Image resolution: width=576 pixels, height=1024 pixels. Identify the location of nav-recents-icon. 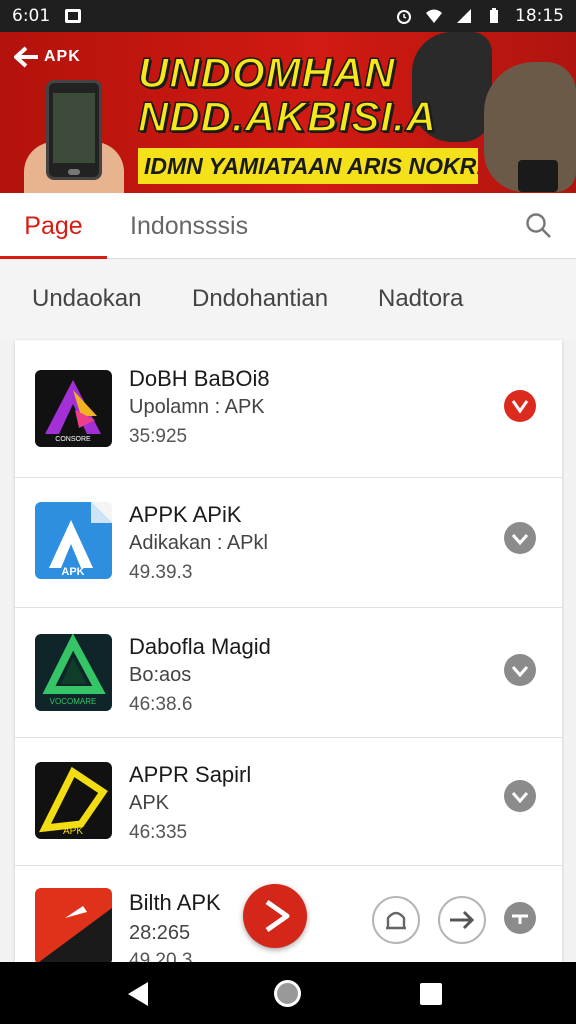
(431, 994).